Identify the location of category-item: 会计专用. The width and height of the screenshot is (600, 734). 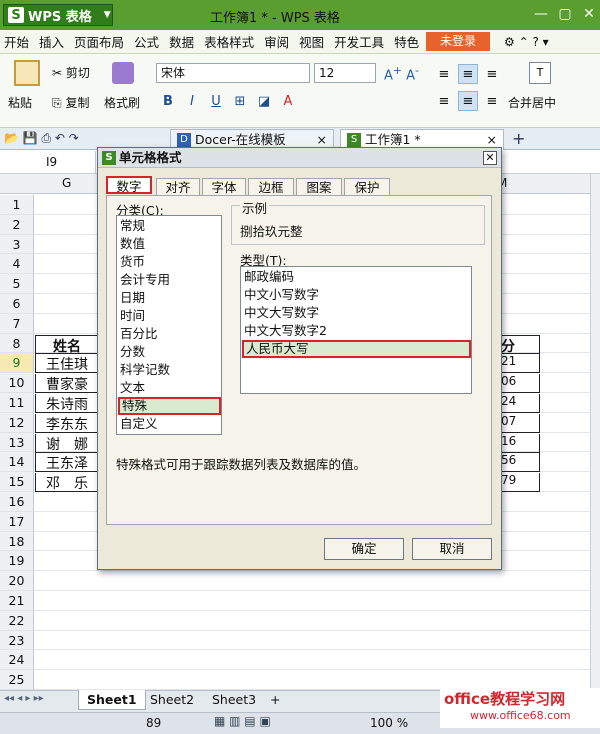
(169, 280).